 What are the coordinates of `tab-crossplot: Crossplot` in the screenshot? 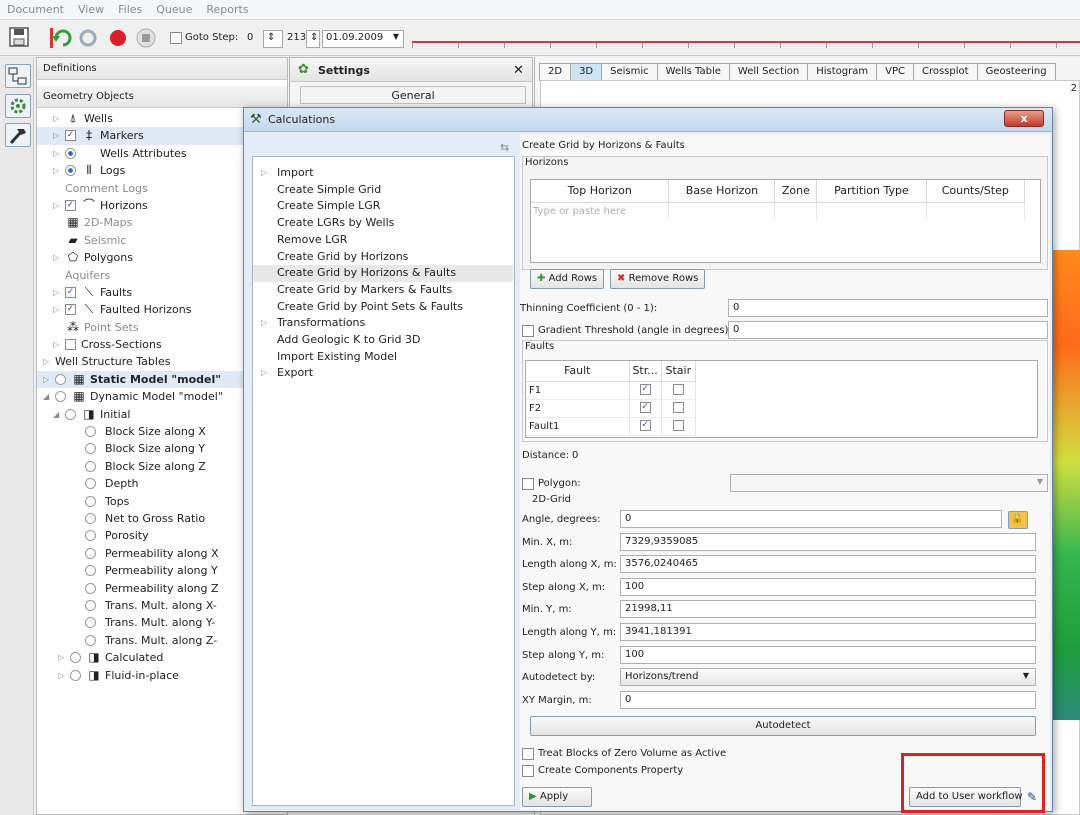 It's located at (944, 72).